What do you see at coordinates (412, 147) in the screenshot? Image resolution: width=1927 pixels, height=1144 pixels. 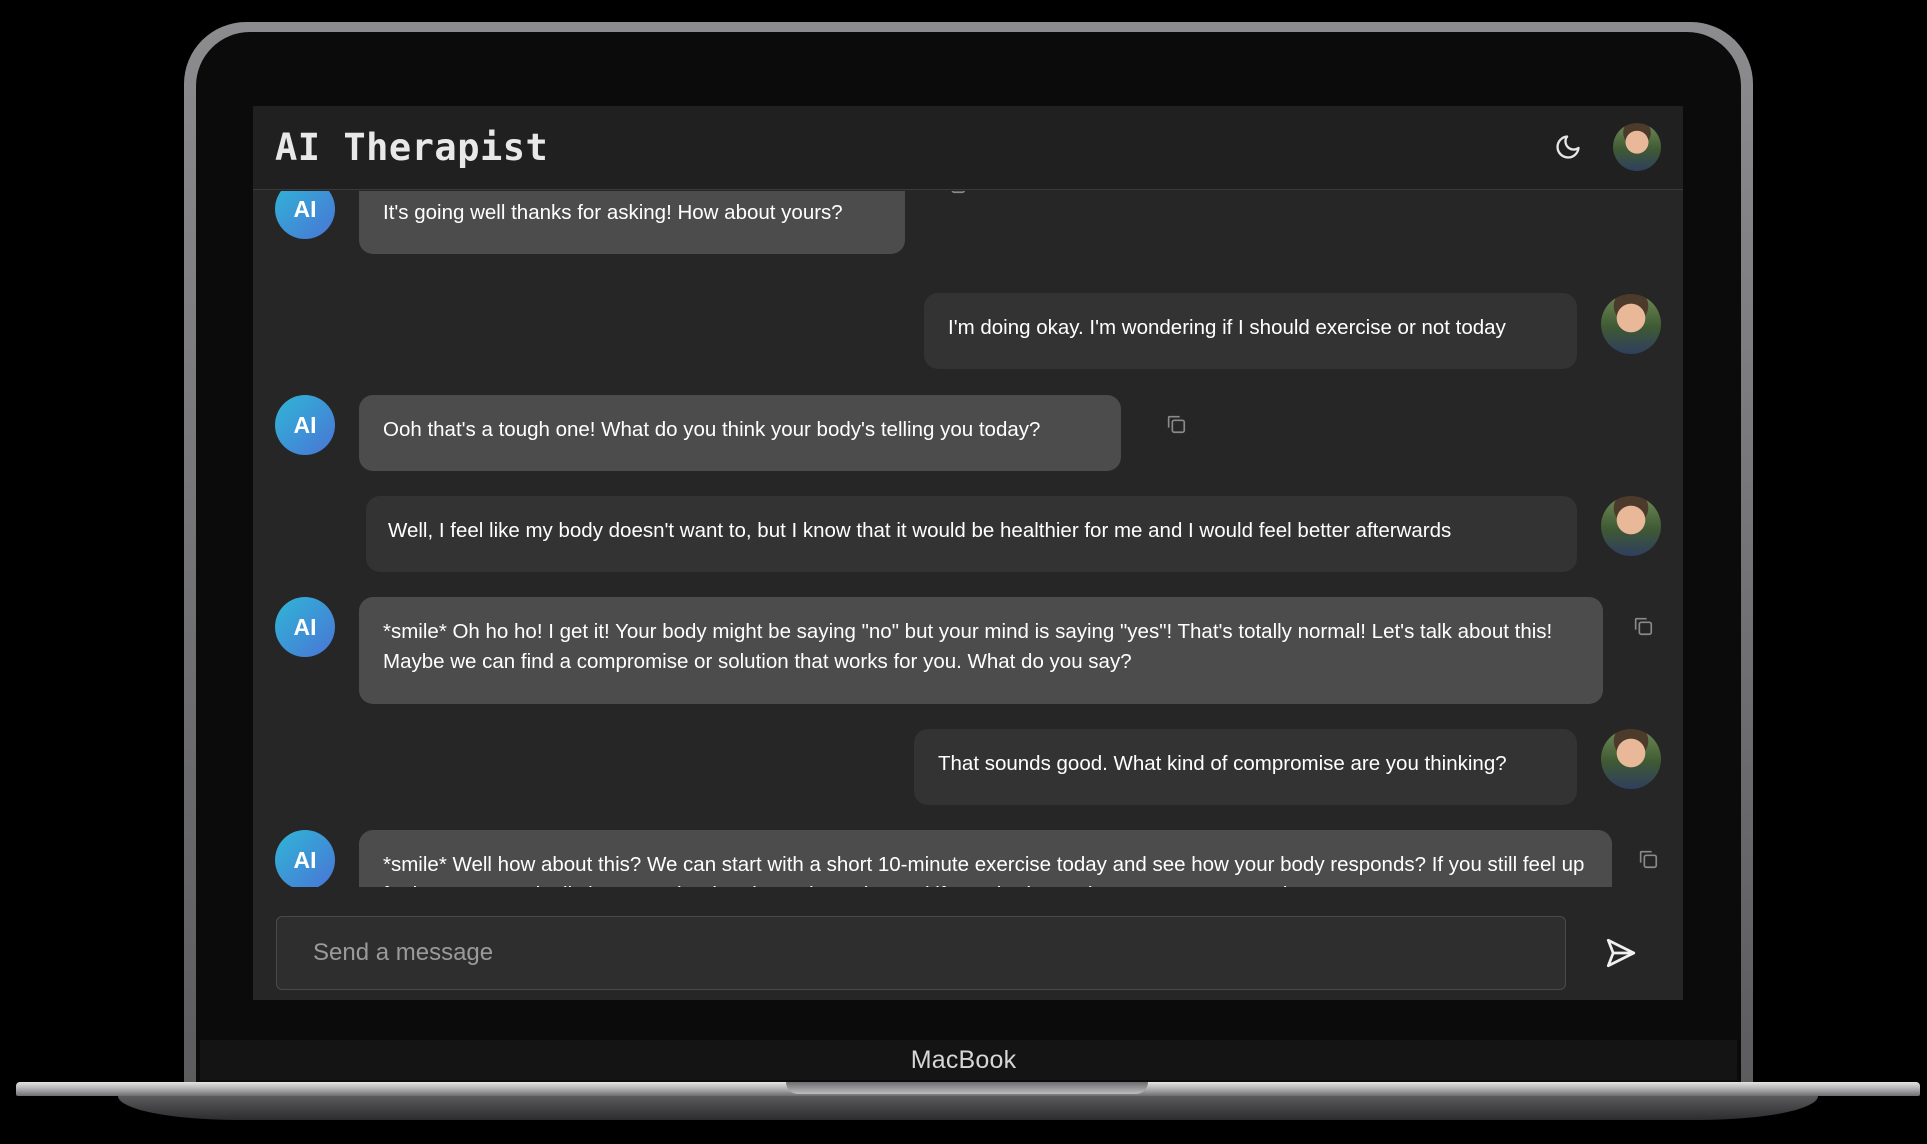 I see `page-title: AI Therapist` at bounding box center [412, 147].